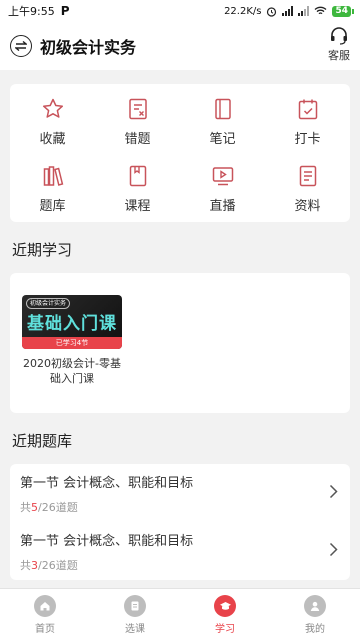 Image resolution: width=360 pixels, height=639 pixels. What do you see at coordinates (180, 551) in the screenshot?
I see `bank-list-item: 第一节 会计概念、职能和目标 共3/26道题` at bounding box center [180, 551].